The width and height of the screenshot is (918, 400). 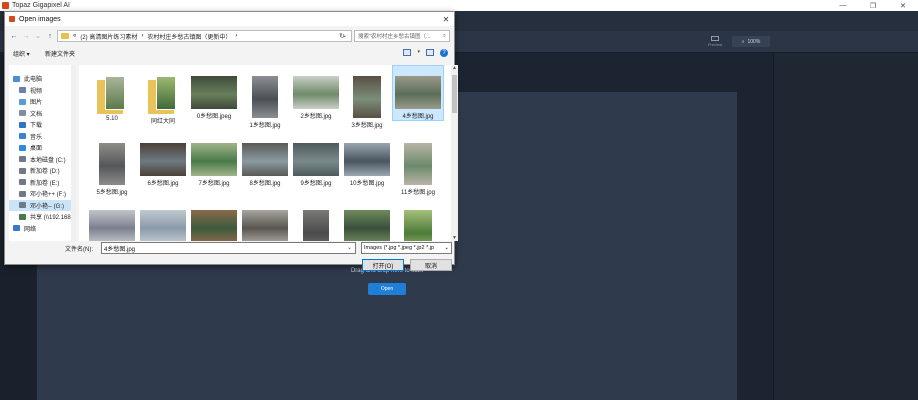 I want to click on dialog-cancel-button: 取消, so click(x=431, y=265).